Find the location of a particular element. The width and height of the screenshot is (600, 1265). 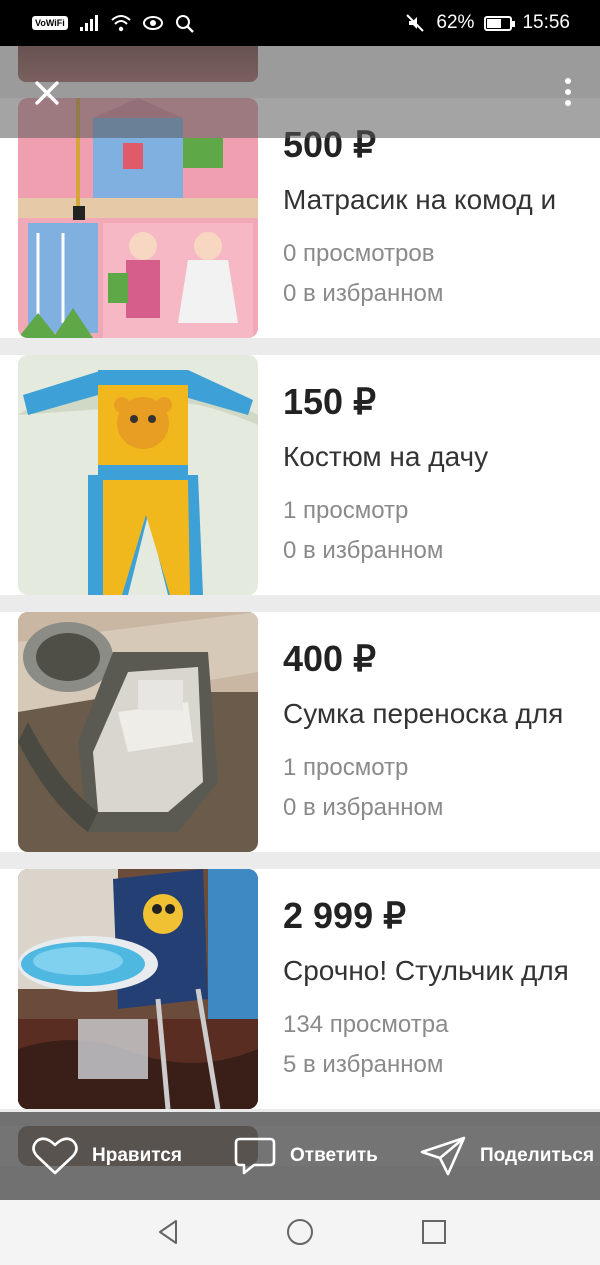

search-icon is located at coordinates (184, 24).